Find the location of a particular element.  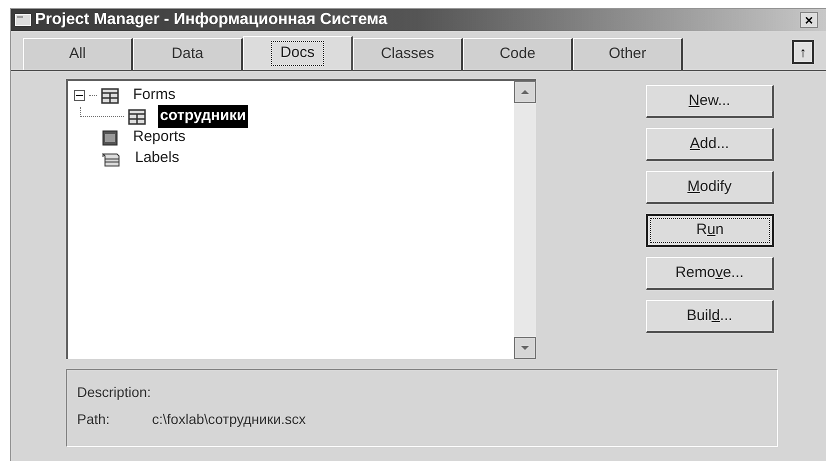

path-value: c:\foxlab\сотрудники.scx is located at coordinates (229, 419).